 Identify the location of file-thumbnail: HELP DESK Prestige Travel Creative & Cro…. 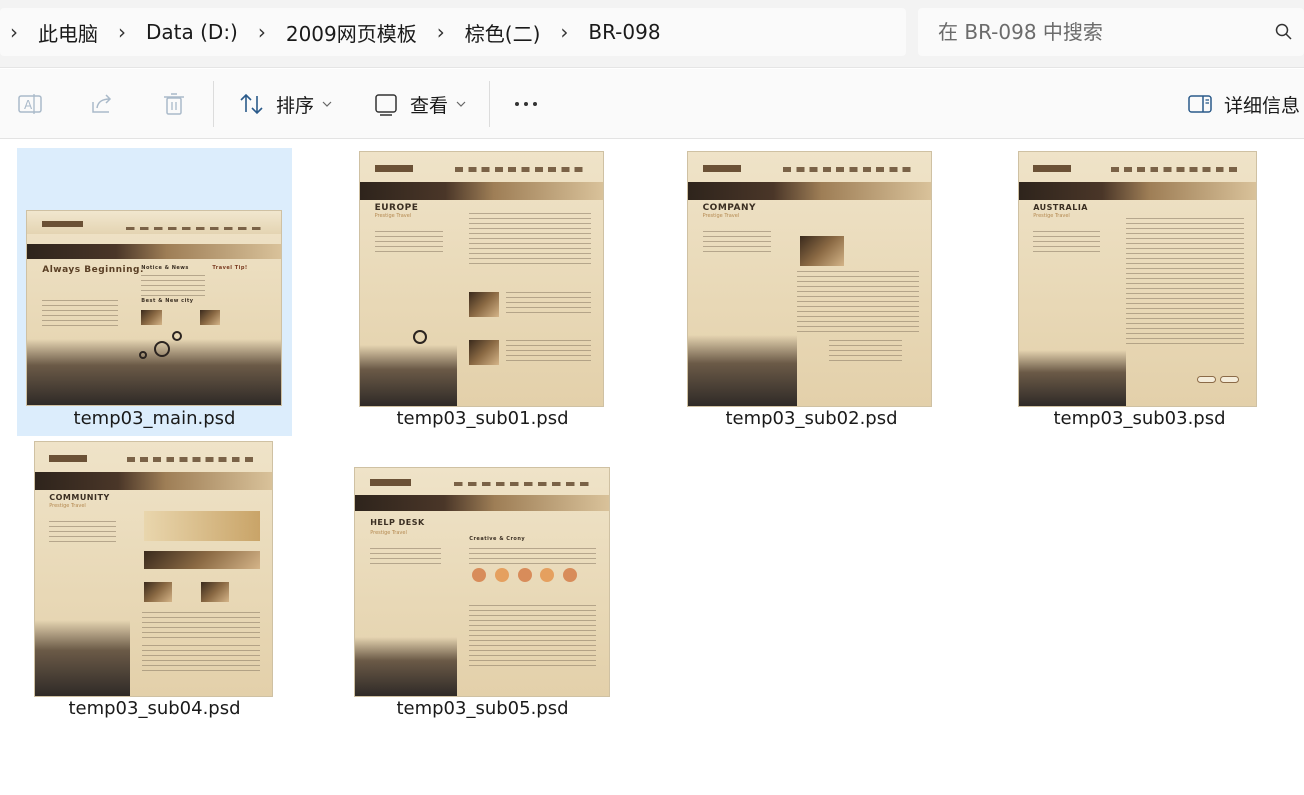
(482, 582).